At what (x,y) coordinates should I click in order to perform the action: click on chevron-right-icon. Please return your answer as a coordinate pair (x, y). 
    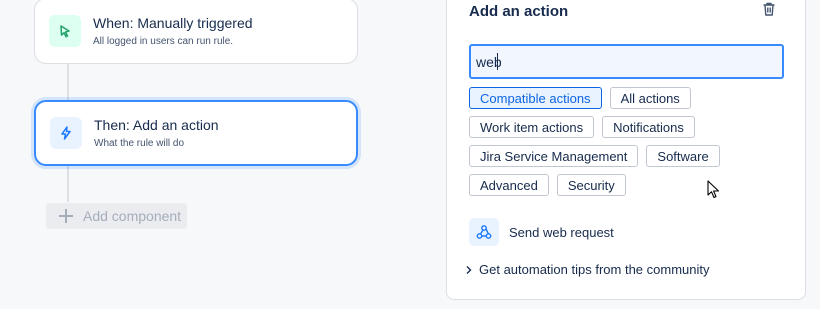
    Looking at the image, I should click on (469, 269).